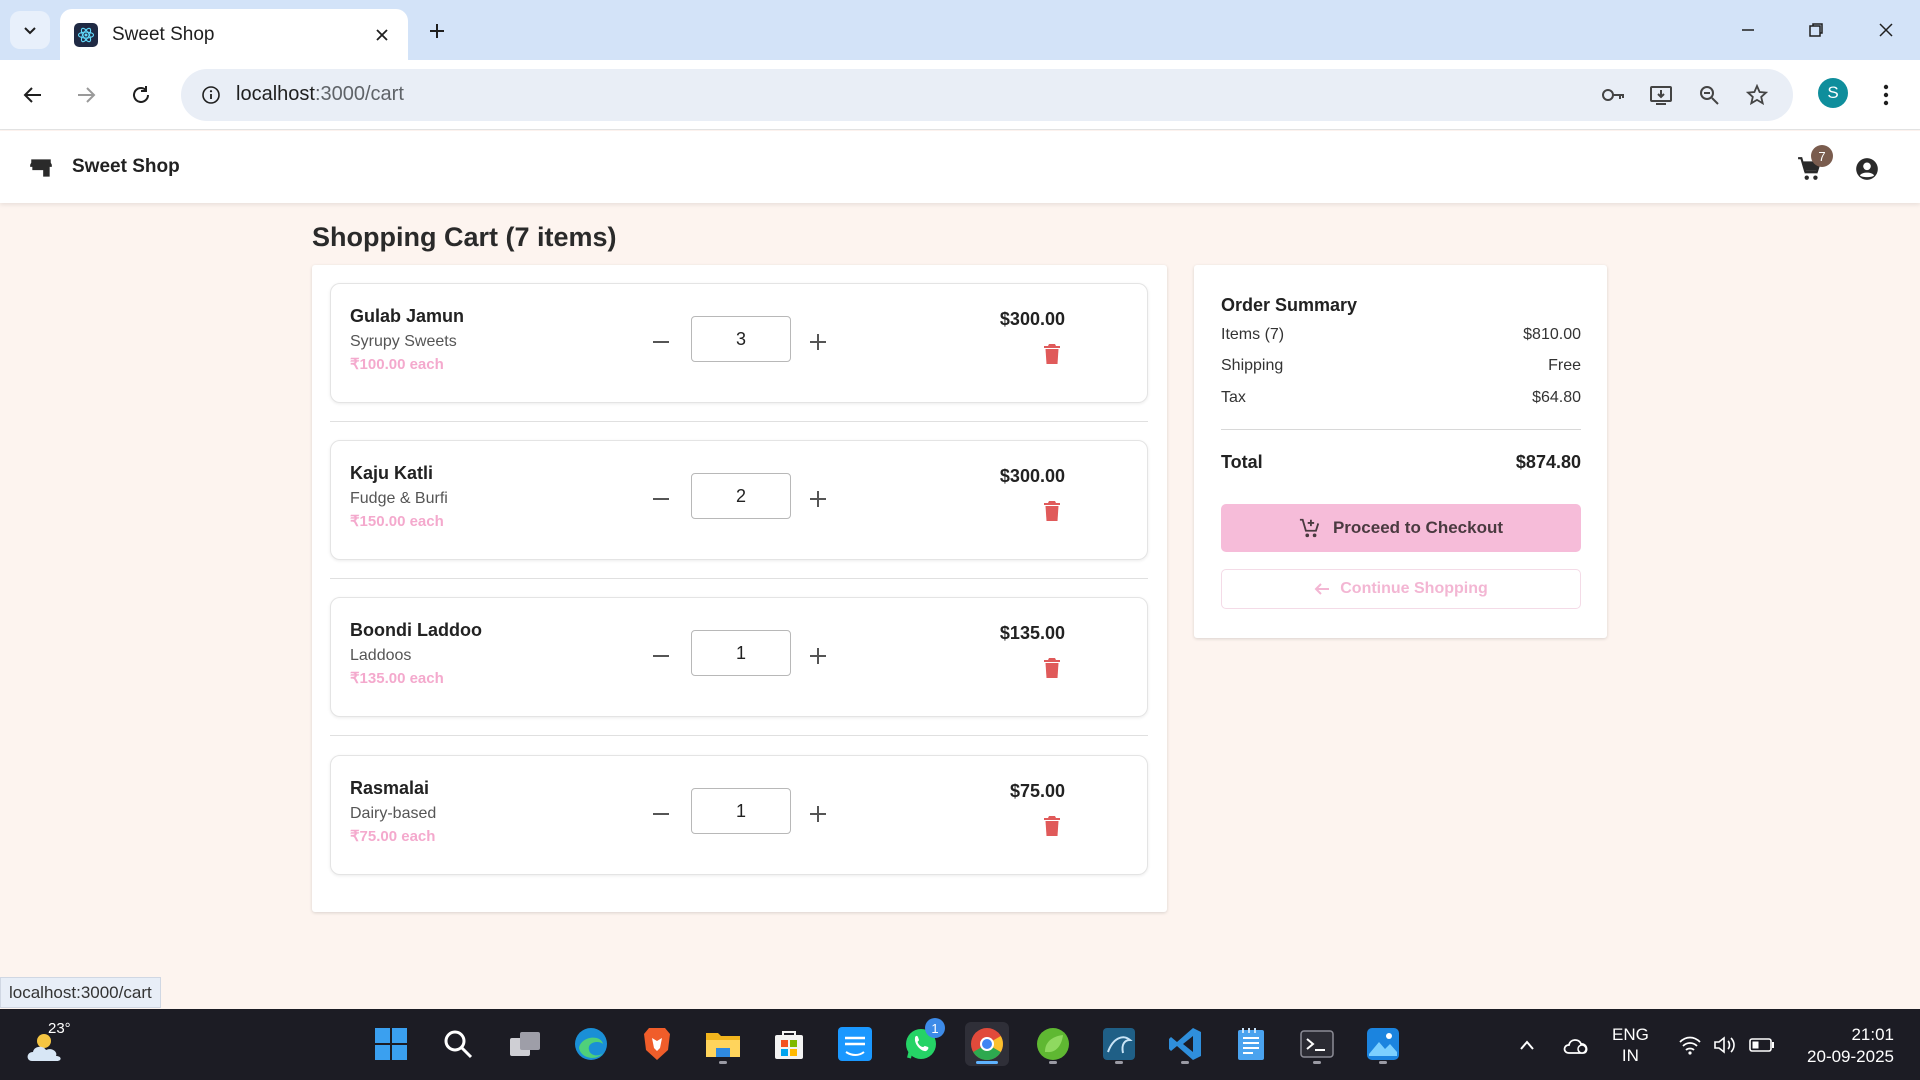 The image size is (1920, 1080). Describe the element at coordinates (30, 30) in the screenshot. I see `tab-search-button` at that location.